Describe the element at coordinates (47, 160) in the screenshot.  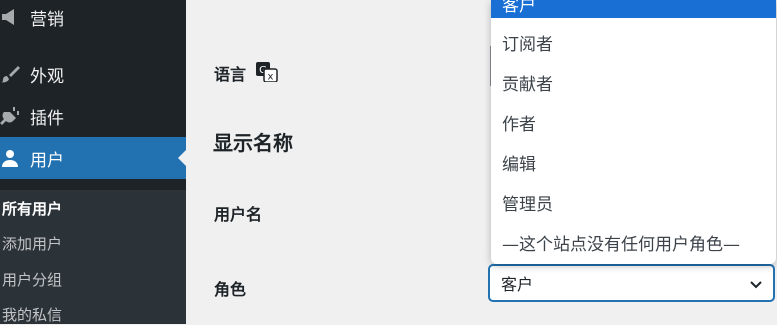
I see `sidebar-item-label: 用户` at that location.